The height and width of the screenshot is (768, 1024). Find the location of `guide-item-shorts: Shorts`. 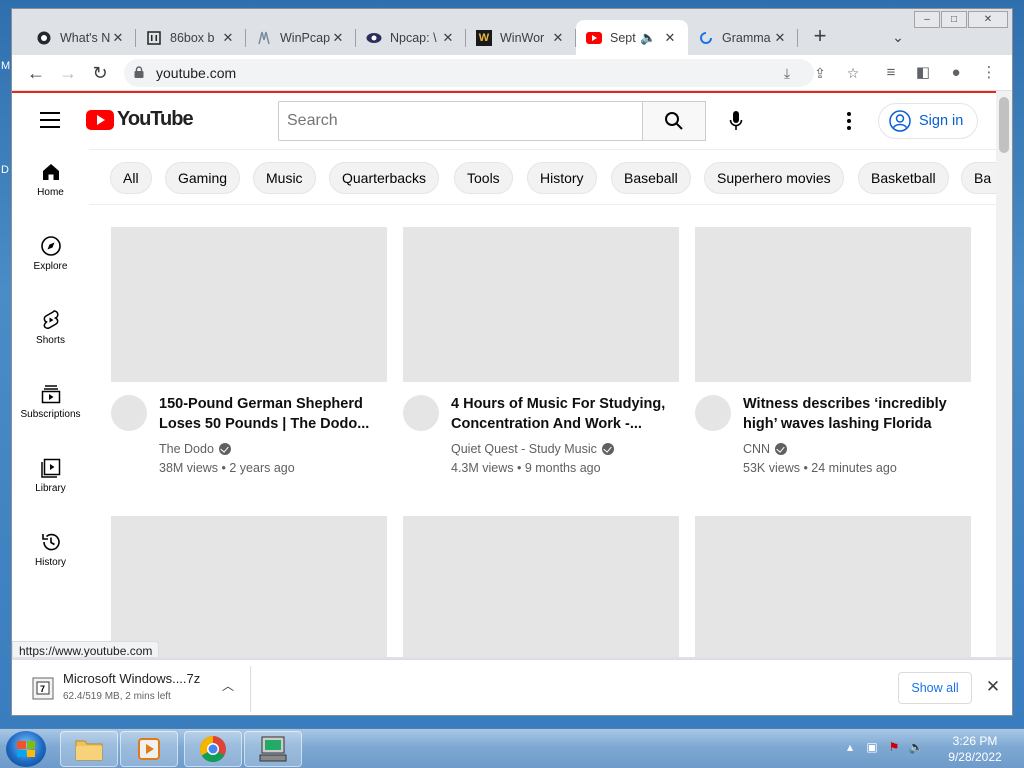

guide-item-shorts: Shorts is located at coordinates (50, 333).